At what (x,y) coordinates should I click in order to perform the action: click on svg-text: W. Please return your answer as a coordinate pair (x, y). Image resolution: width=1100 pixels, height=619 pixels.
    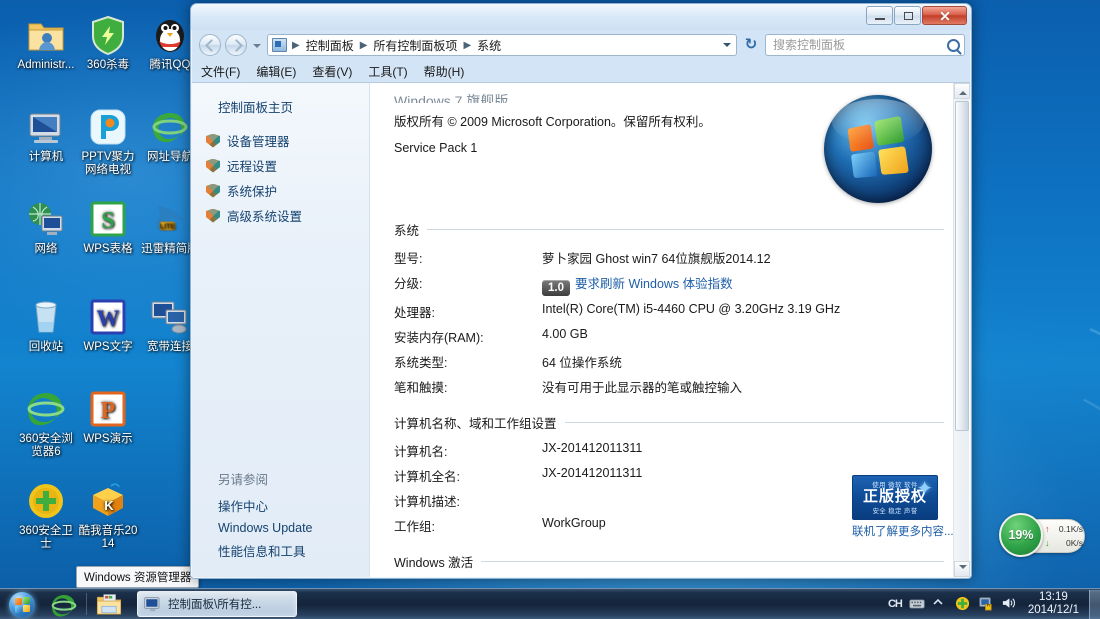
    Looking at the image, I should click on (108, 318).